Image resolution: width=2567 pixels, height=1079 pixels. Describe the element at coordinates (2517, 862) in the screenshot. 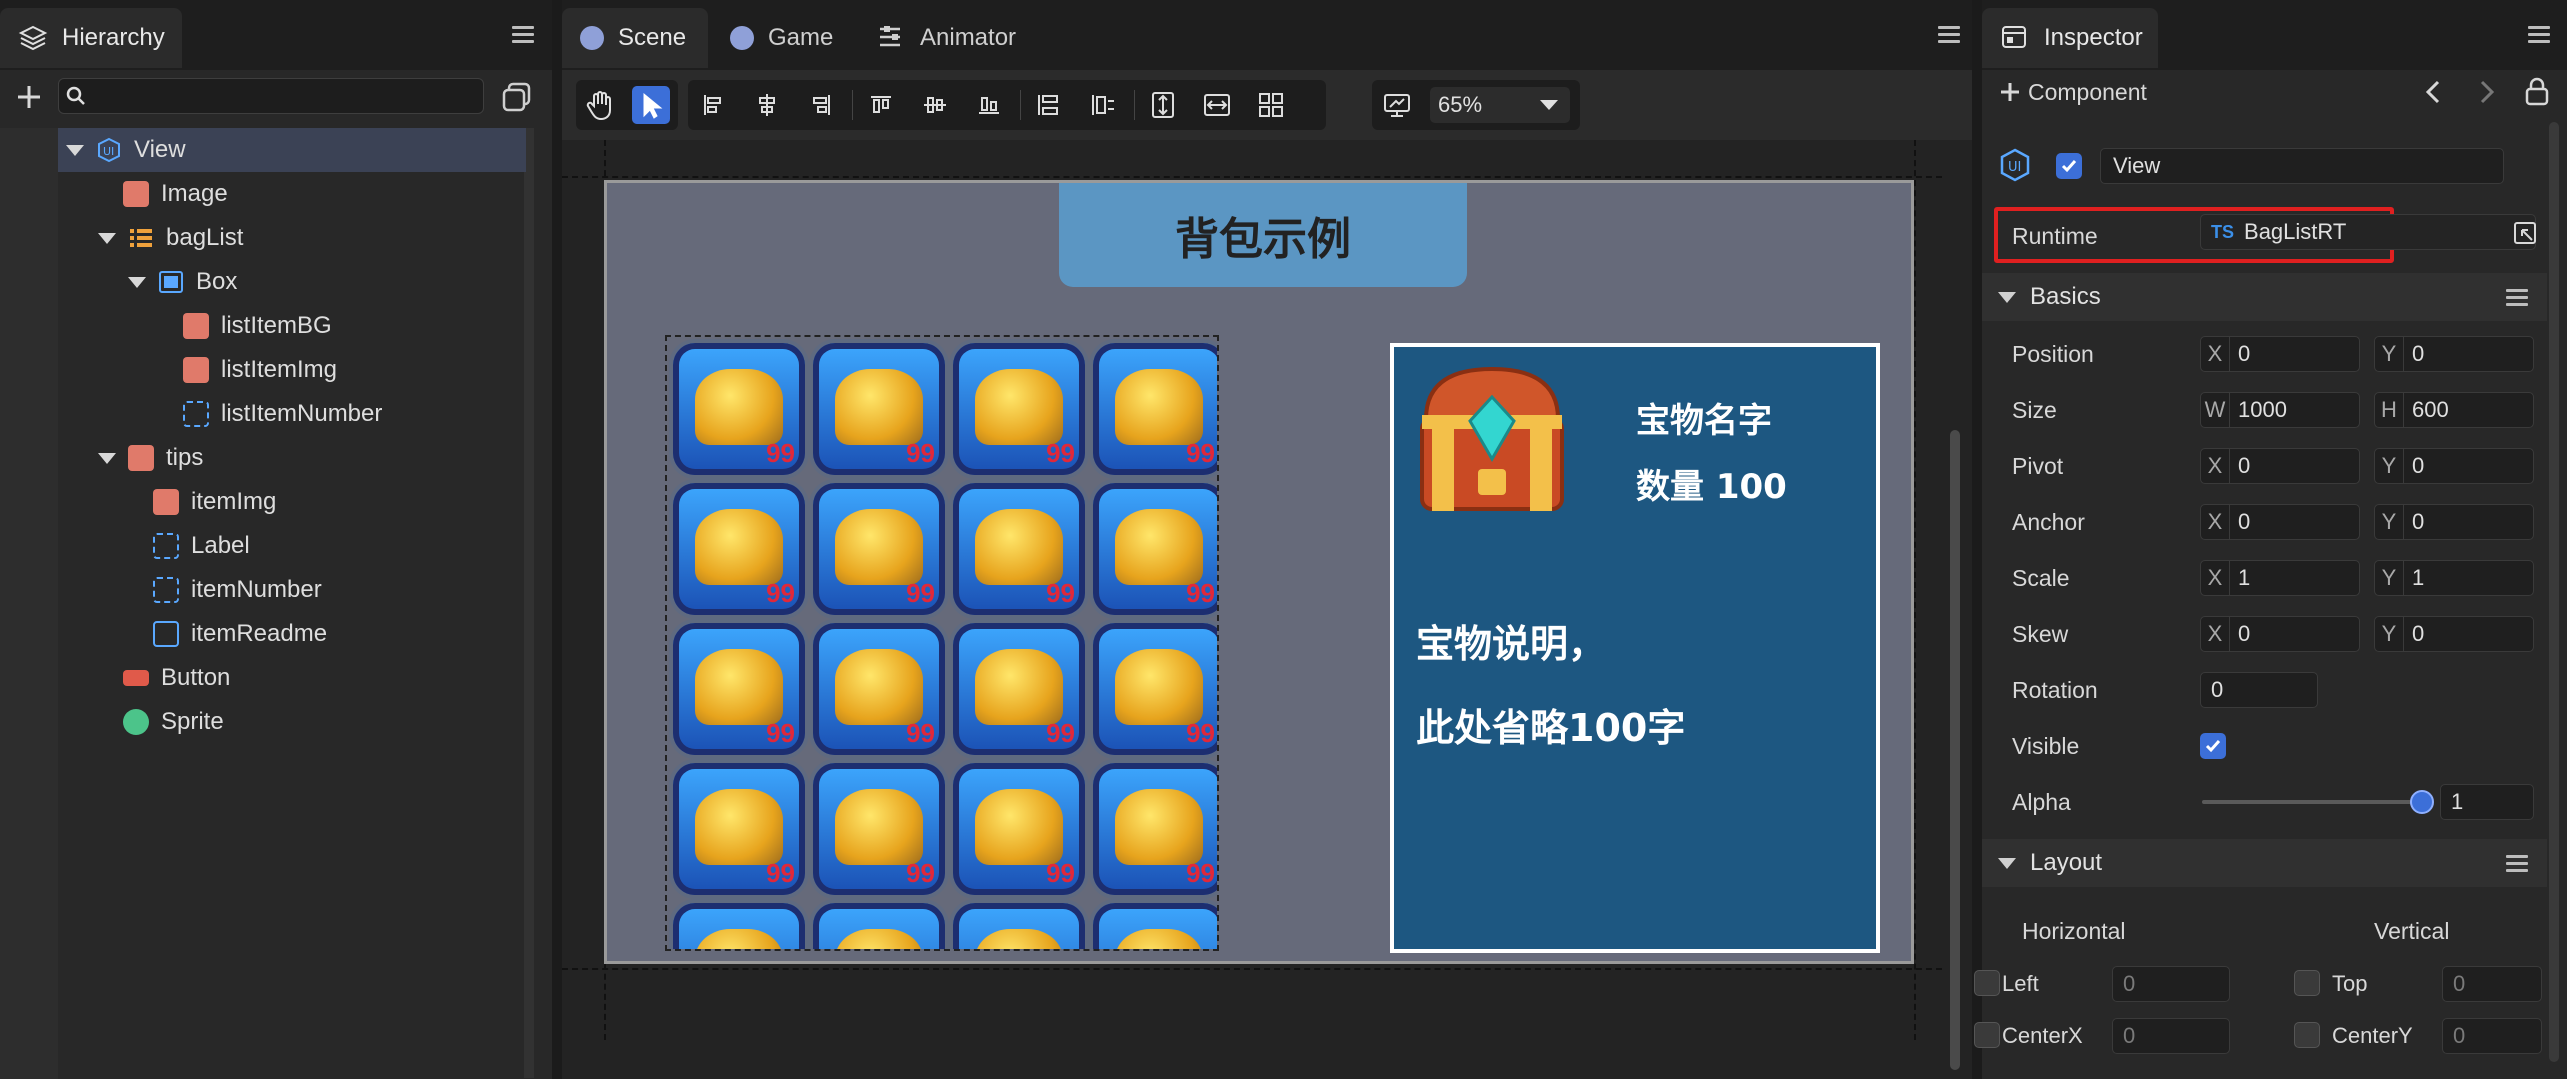

I see `layout-menu-icon` at that location.